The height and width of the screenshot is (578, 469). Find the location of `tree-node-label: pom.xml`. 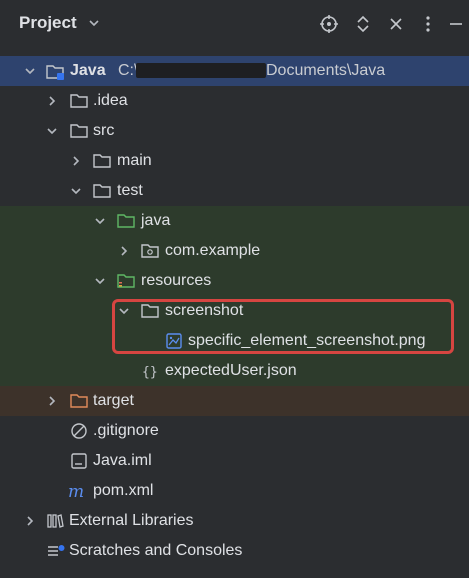

tree-node-label: pom.xml is located at coordinates (123, 490).